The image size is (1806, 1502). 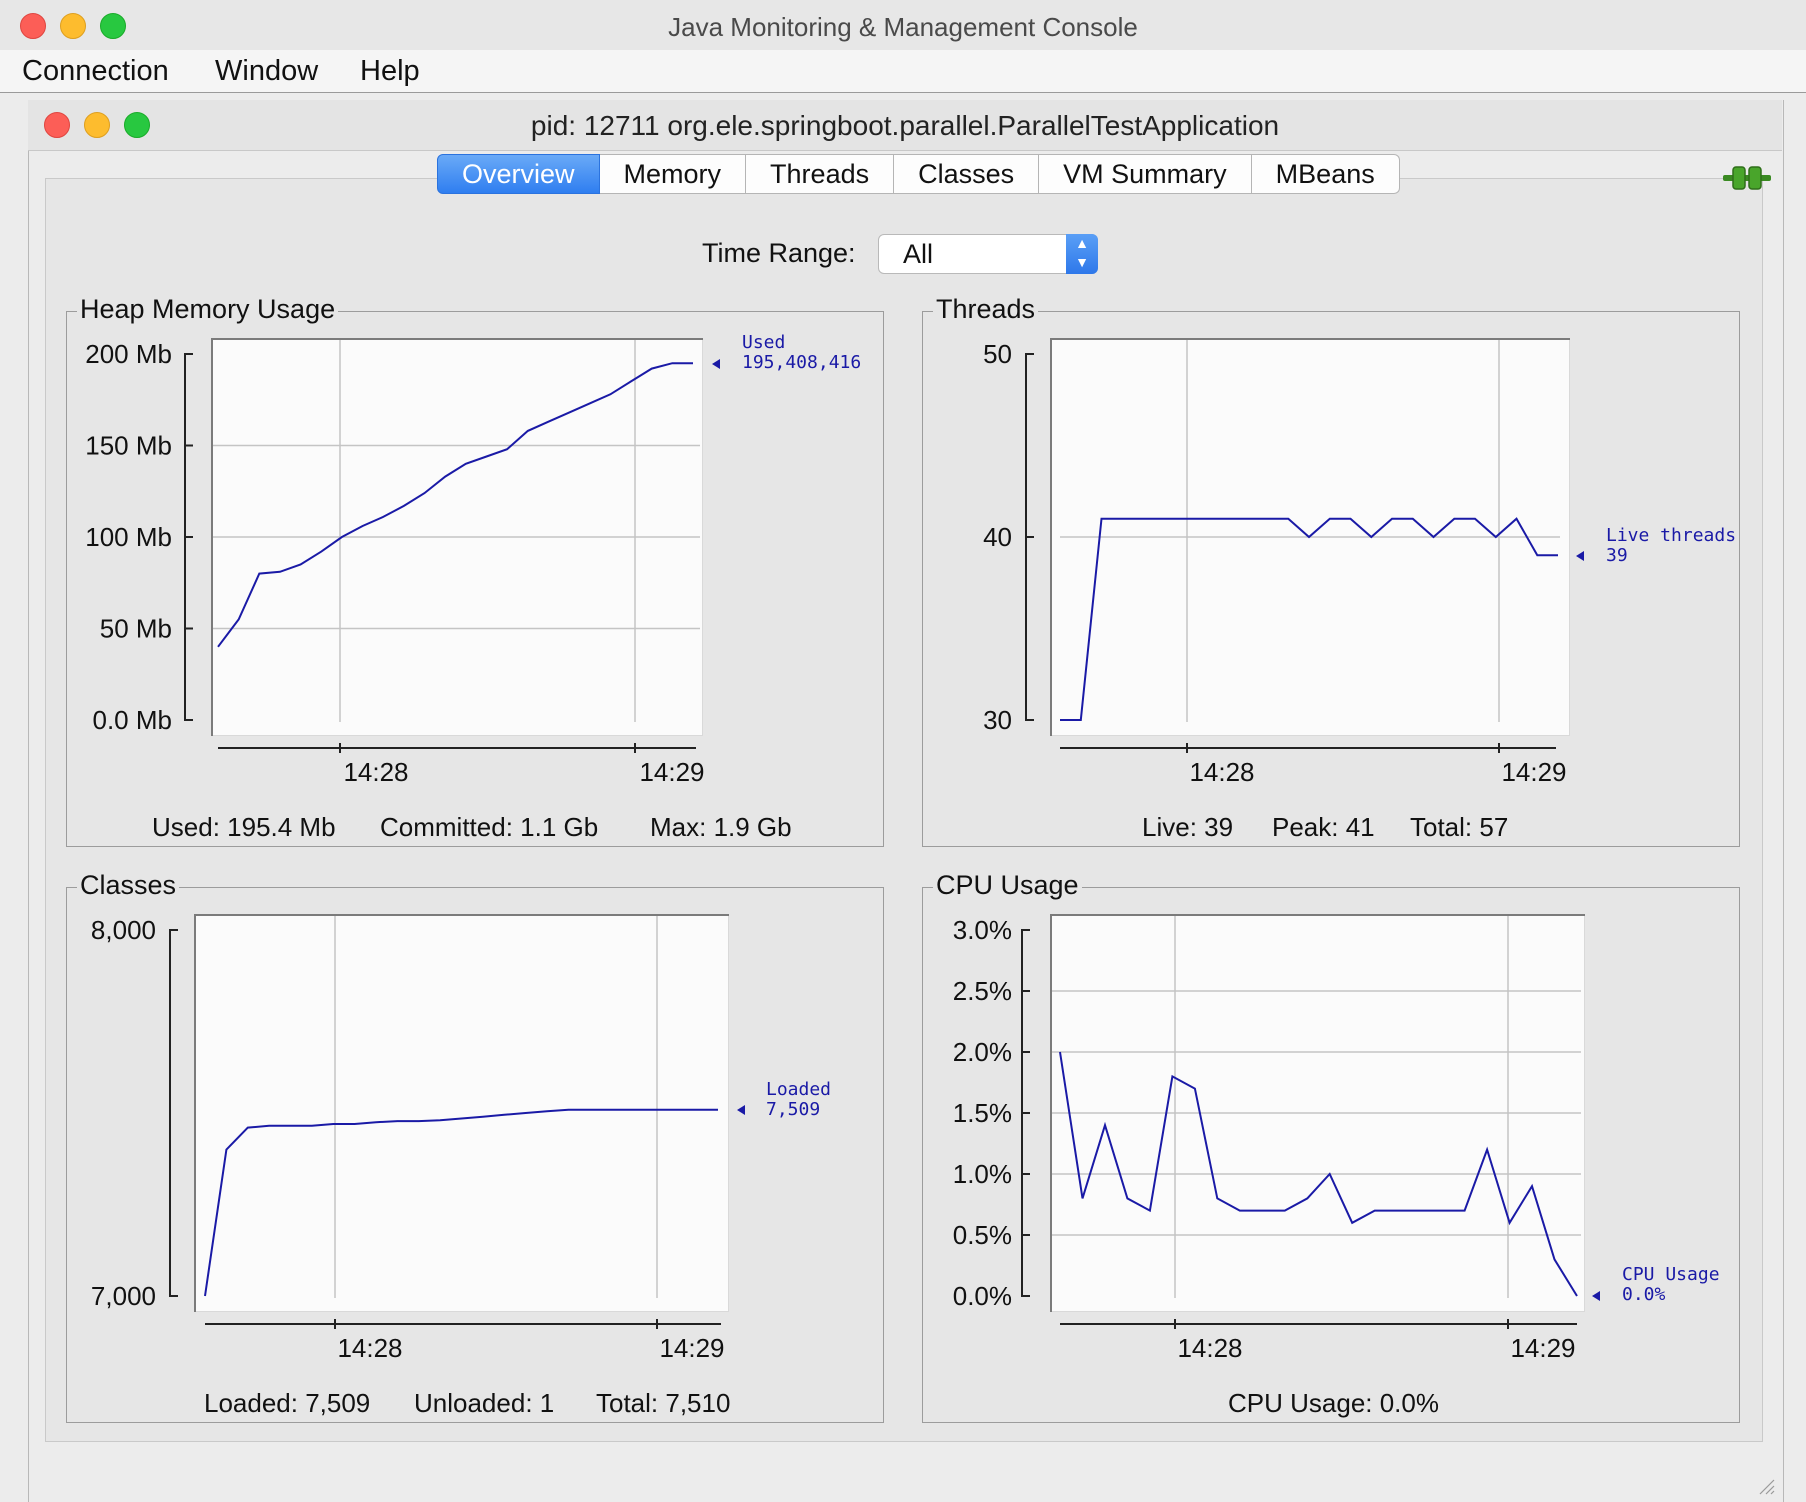 I want to click on classes-total-summary: Total: 7,510, so click(x=663, y=1403).